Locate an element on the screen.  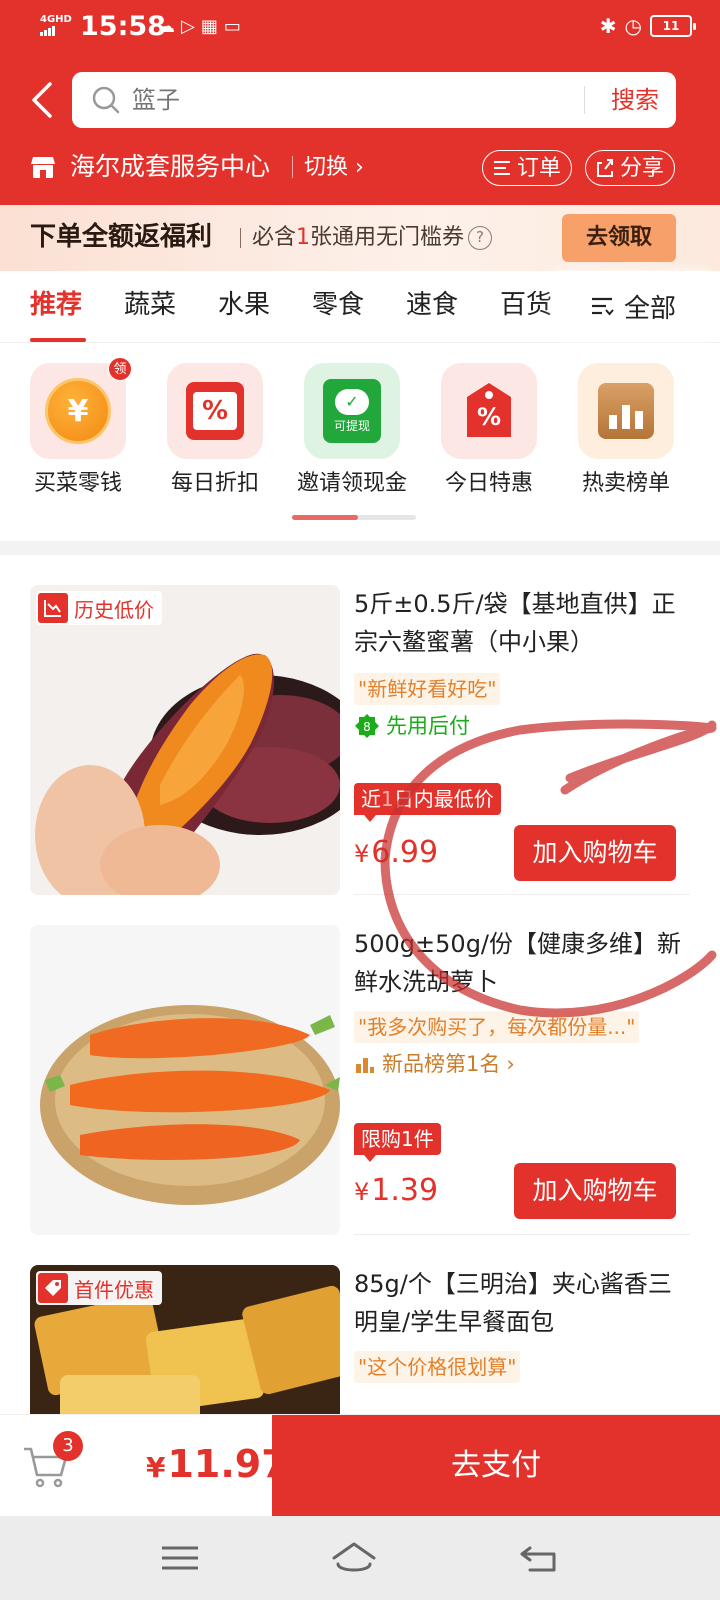
ranking-board is located at coordinates (626, 411).